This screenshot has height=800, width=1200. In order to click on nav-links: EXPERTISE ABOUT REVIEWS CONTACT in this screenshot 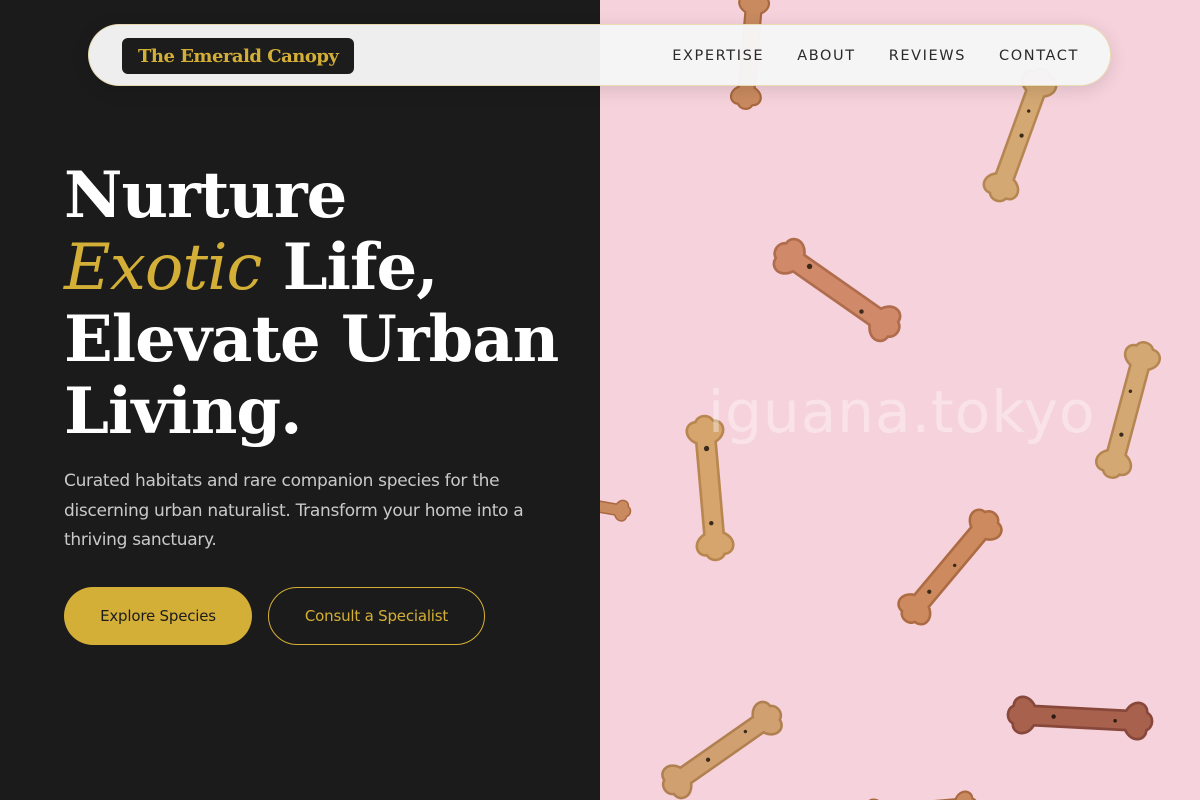, I will do `click(875, 56)`.